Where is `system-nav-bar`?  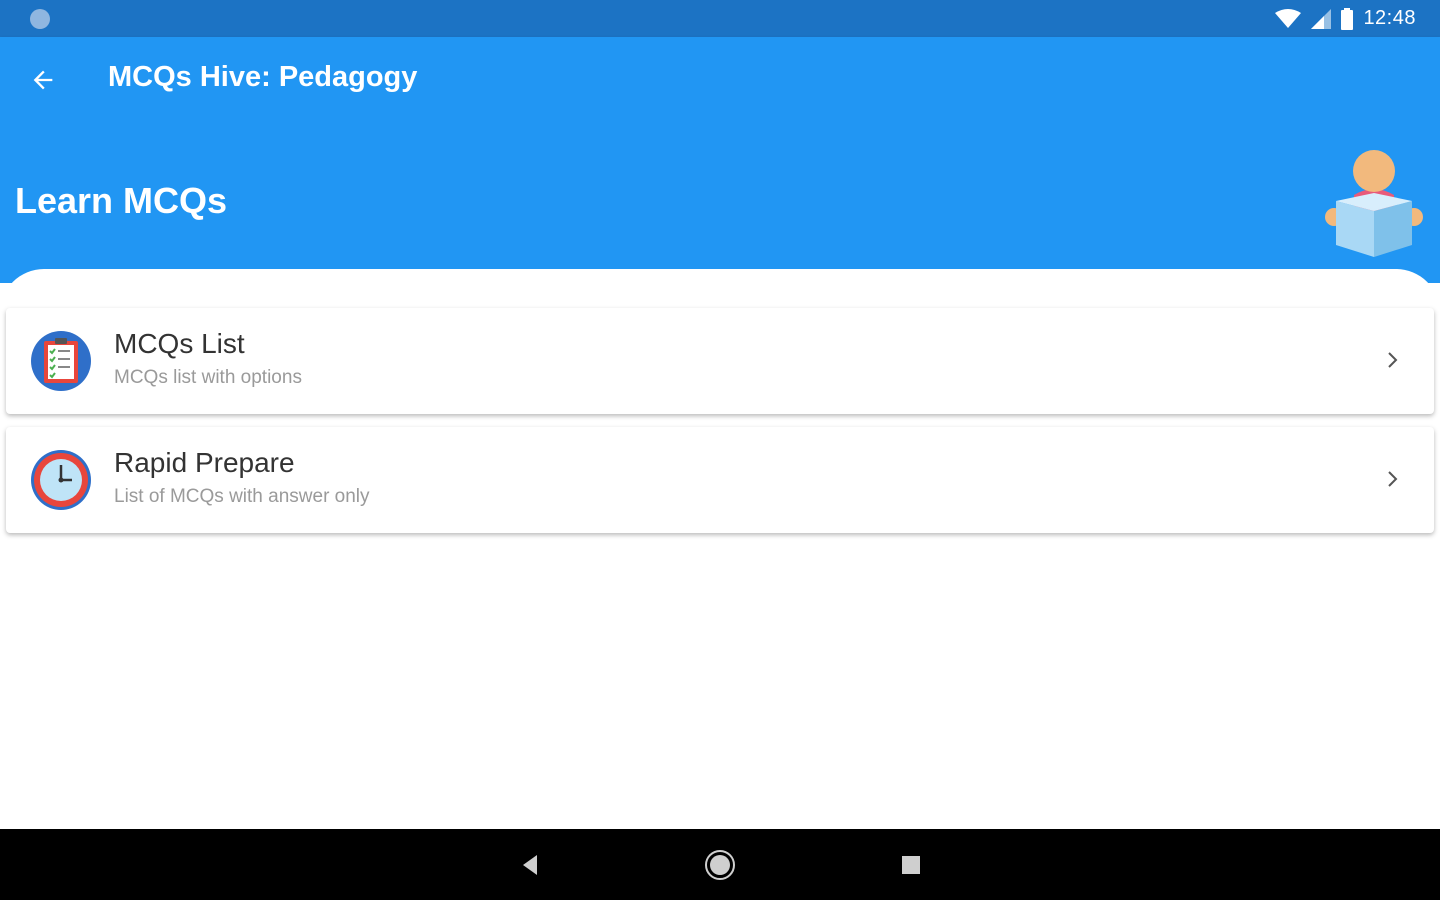 system-nav-bar is located at coordinates (720, 864).